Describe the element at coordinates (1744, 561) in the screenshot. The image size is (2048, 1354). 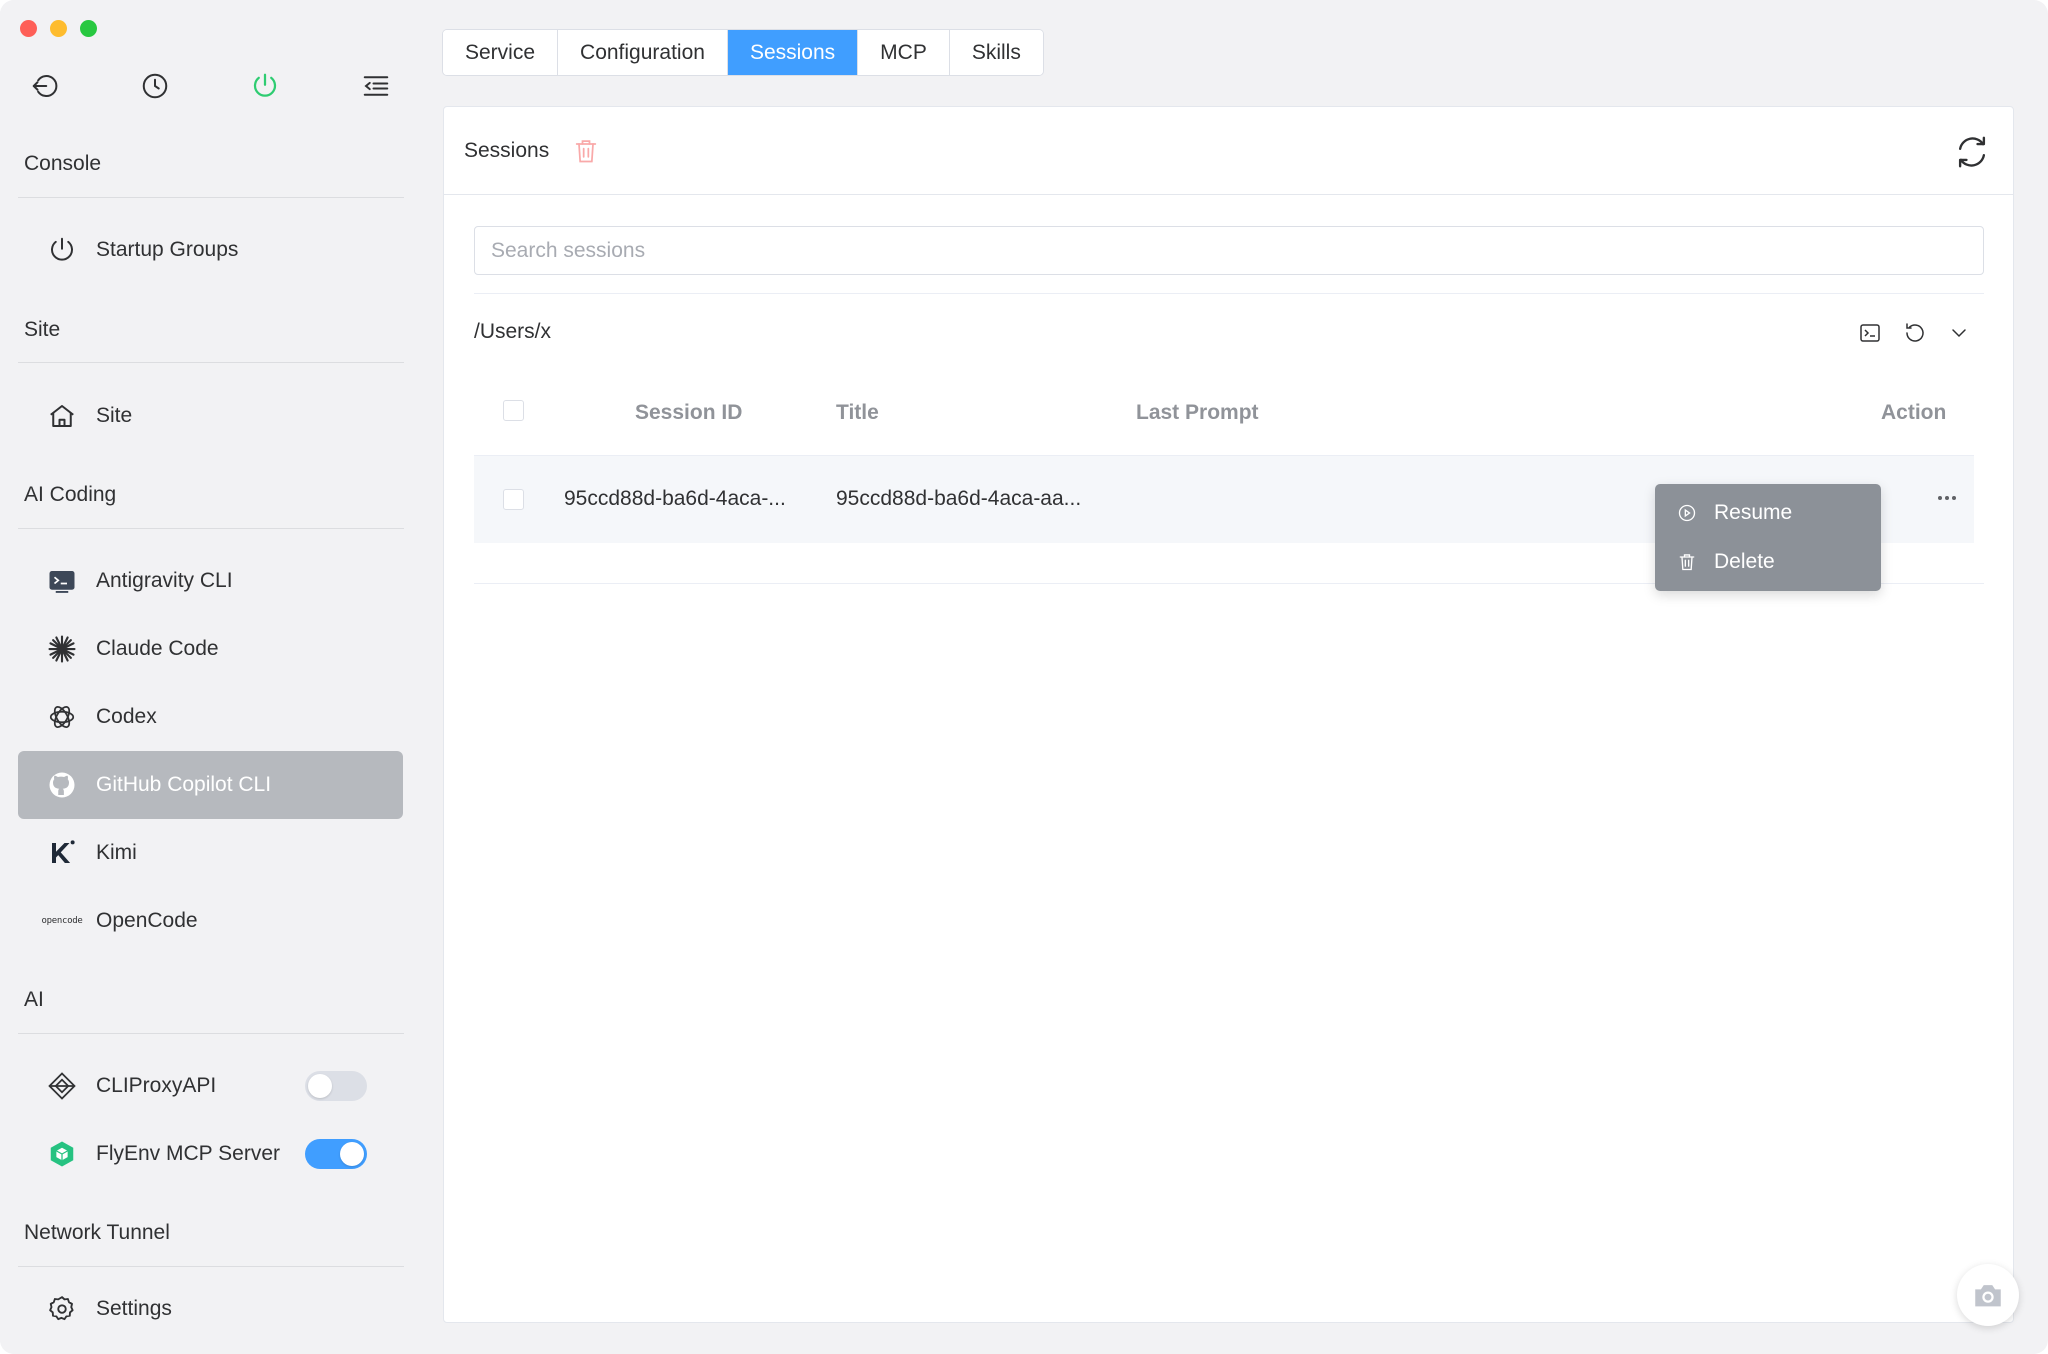
I see `menu-item-label: Delete` at that location.